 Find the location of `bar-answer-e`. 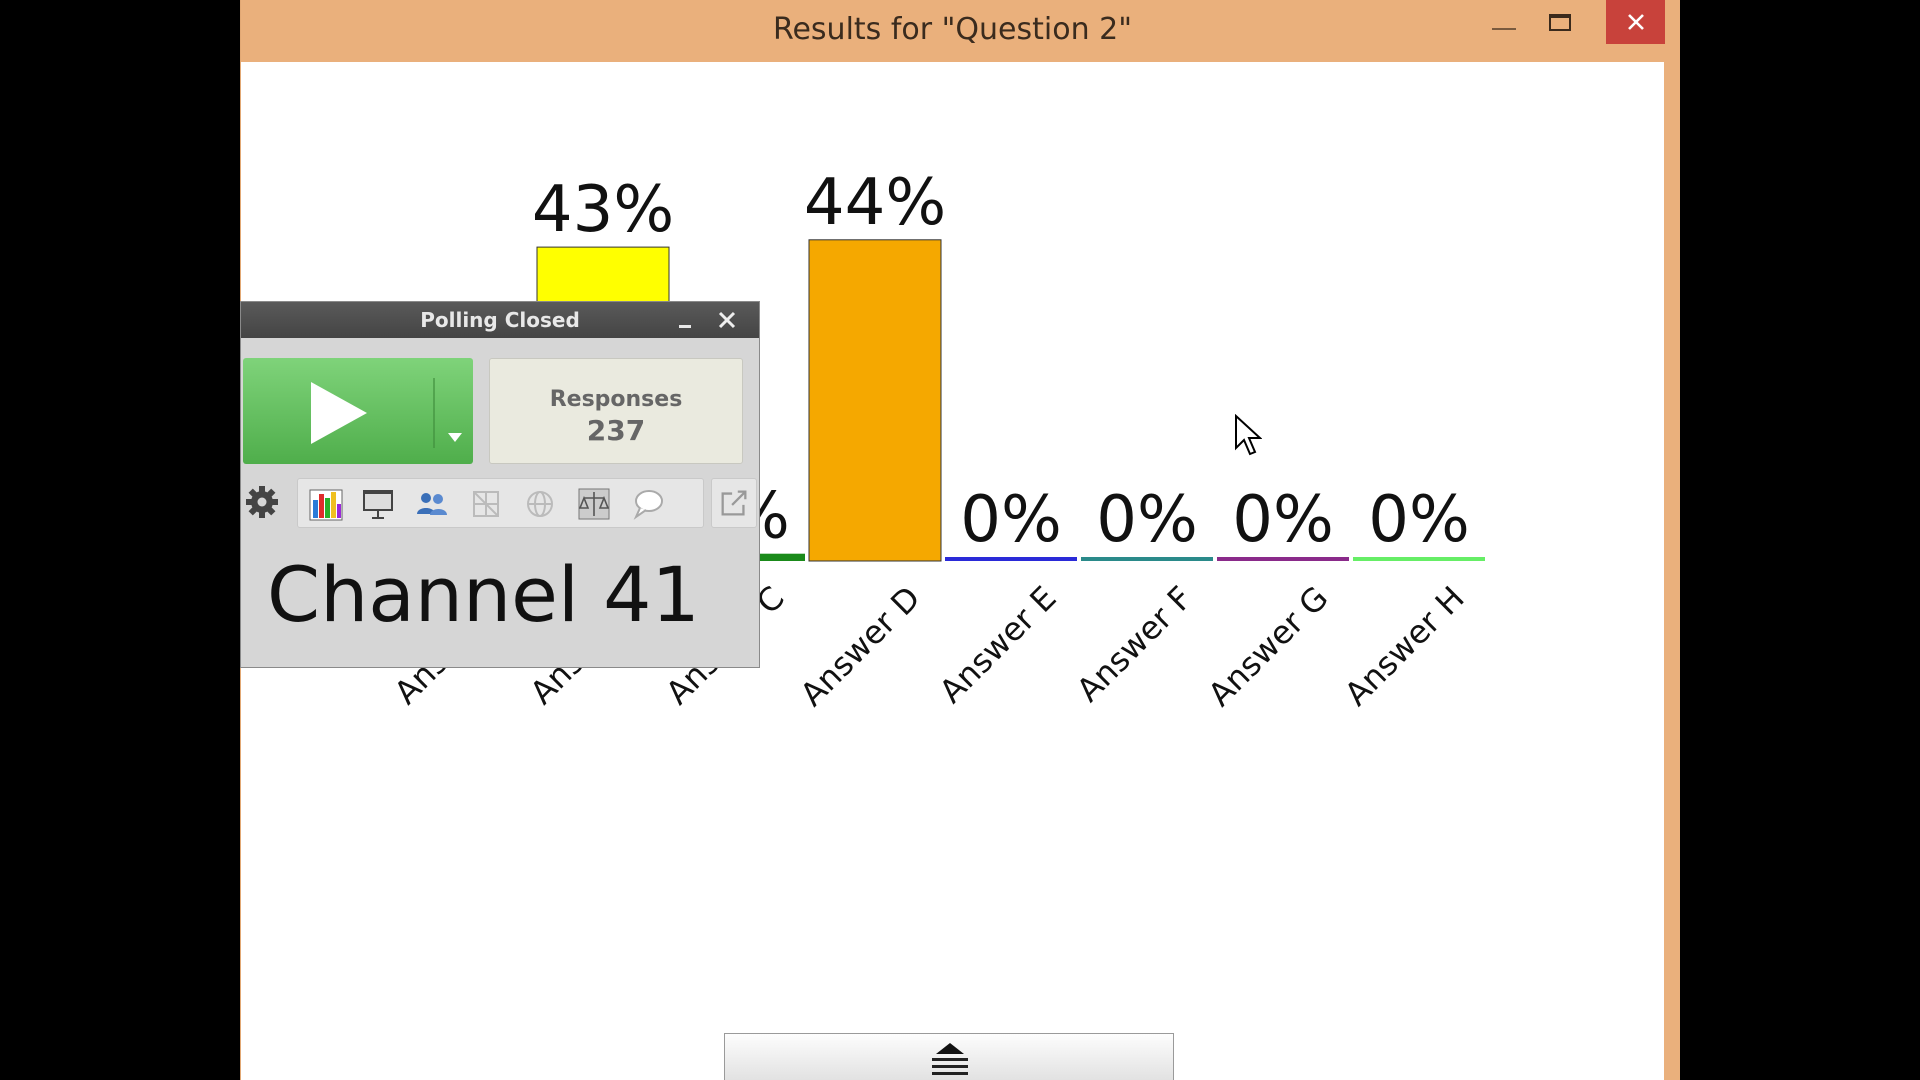

bar-answer-e is located at coordinates (1011, 559).